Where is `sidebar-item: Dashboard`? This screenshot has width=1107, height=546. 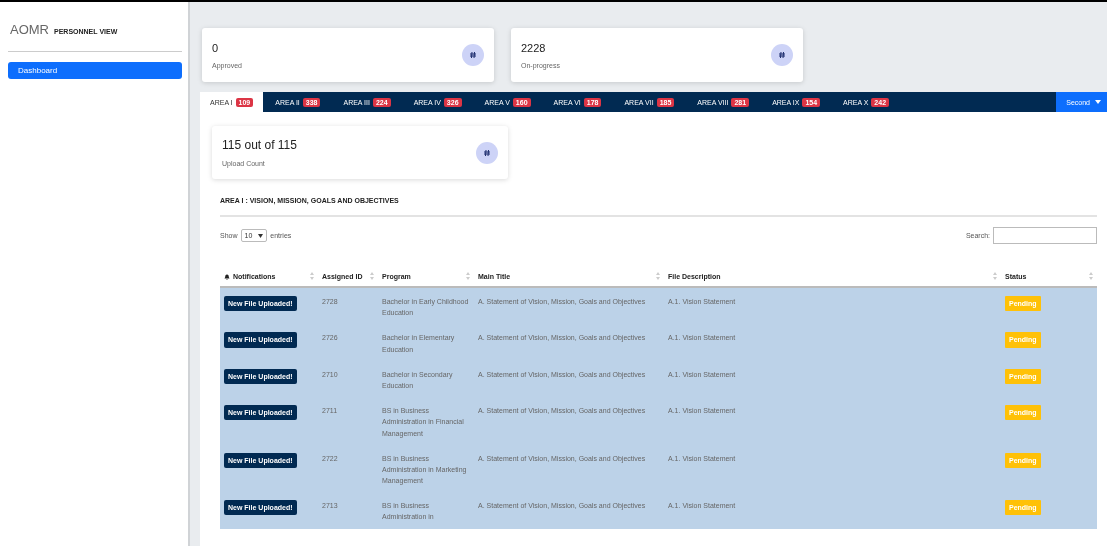 sidebar-item: Dashboard is located at coordinates (95, 70).